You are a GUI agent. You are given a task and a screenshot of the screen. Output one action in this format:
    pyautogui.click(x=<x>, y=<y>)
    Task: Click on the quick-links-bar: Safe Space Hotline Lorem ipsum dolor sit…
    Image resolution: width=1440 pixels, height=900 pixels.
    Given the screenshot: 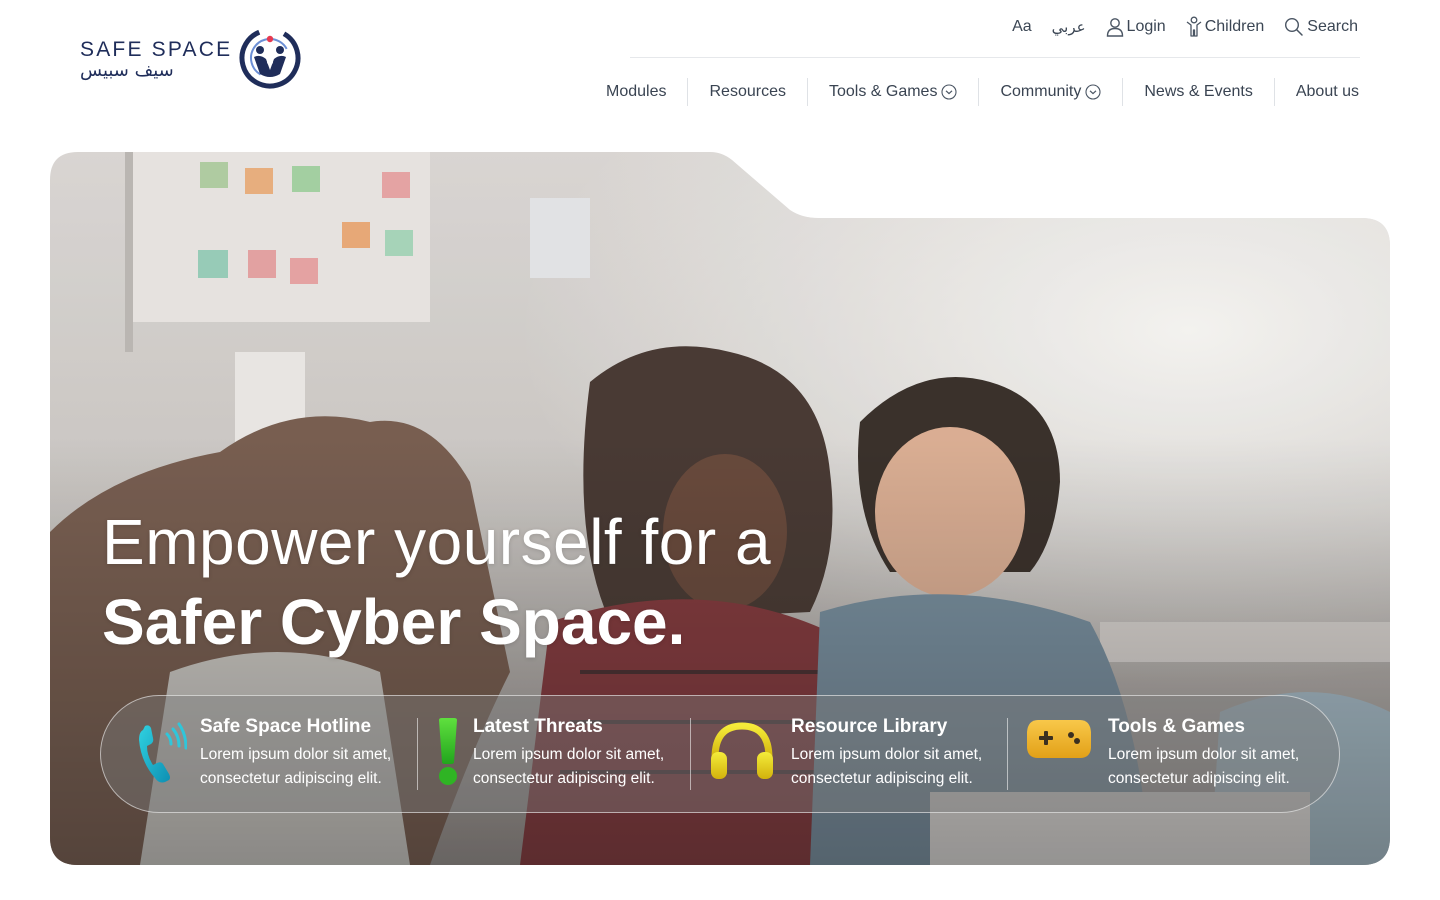 What is the action you would take?
    pyautogui.click(x=720, y=754)
    